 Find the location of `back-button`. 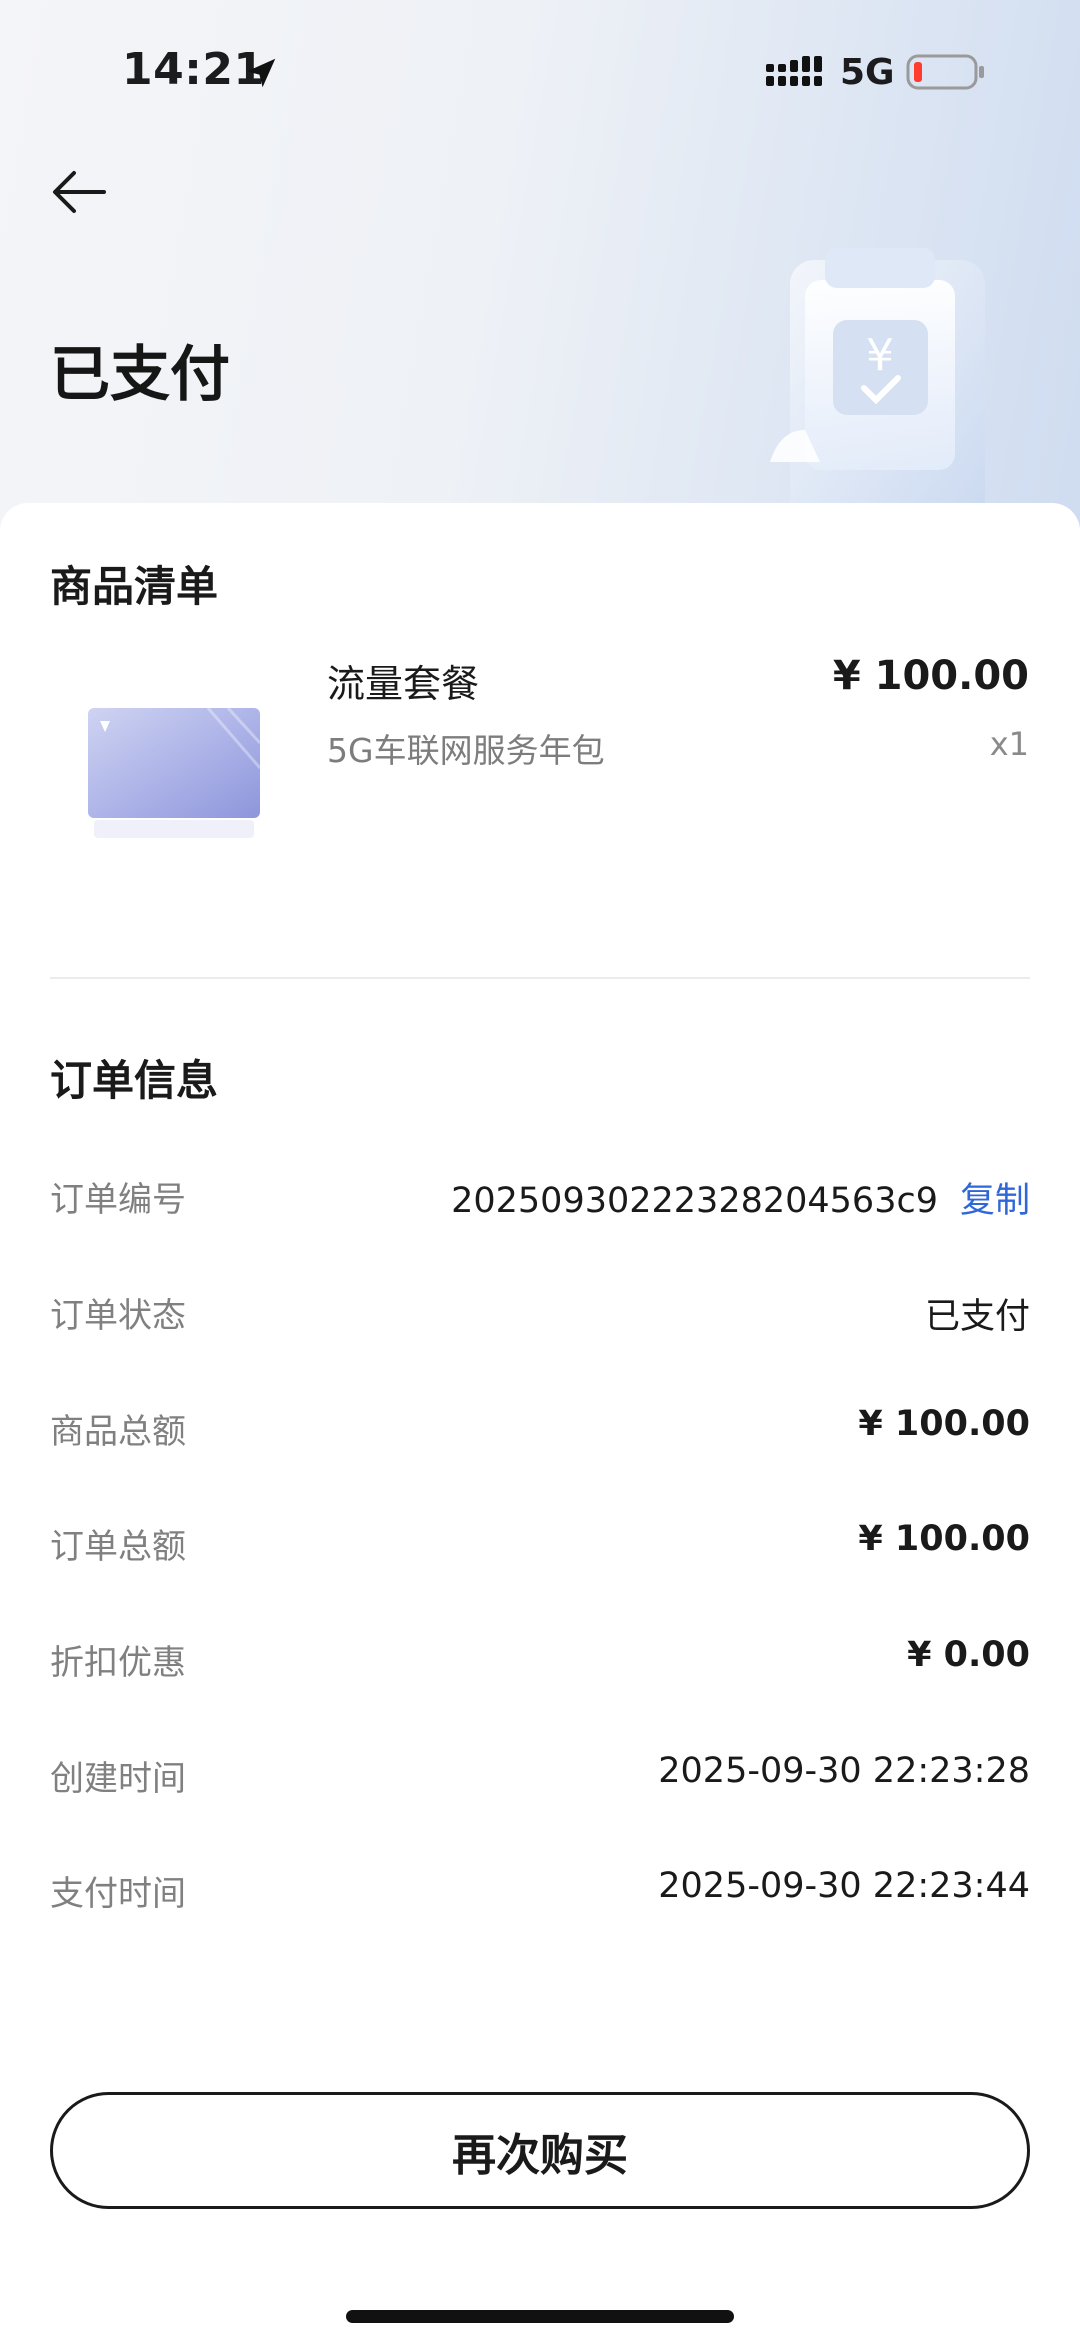

back-button is located at coordinates (80, 192).